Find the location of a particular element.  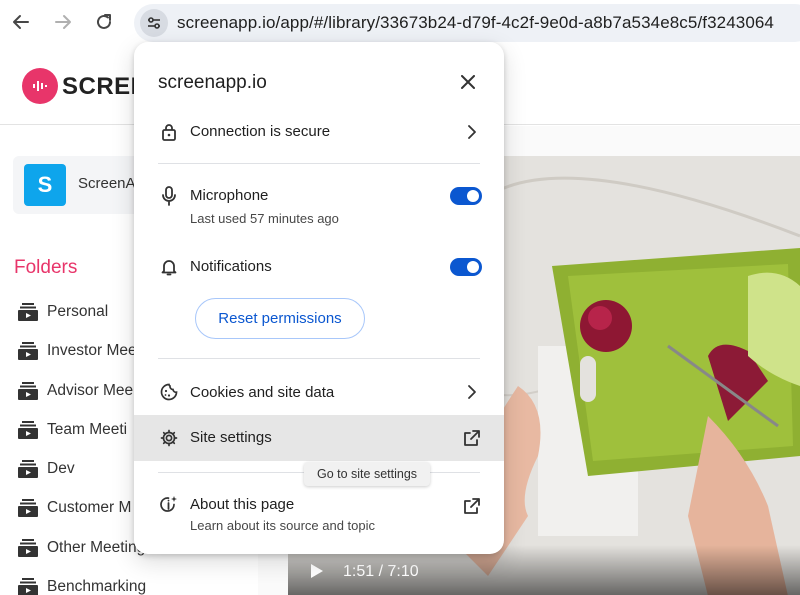

arrow-right-icon is located at coordinates (63, 22).